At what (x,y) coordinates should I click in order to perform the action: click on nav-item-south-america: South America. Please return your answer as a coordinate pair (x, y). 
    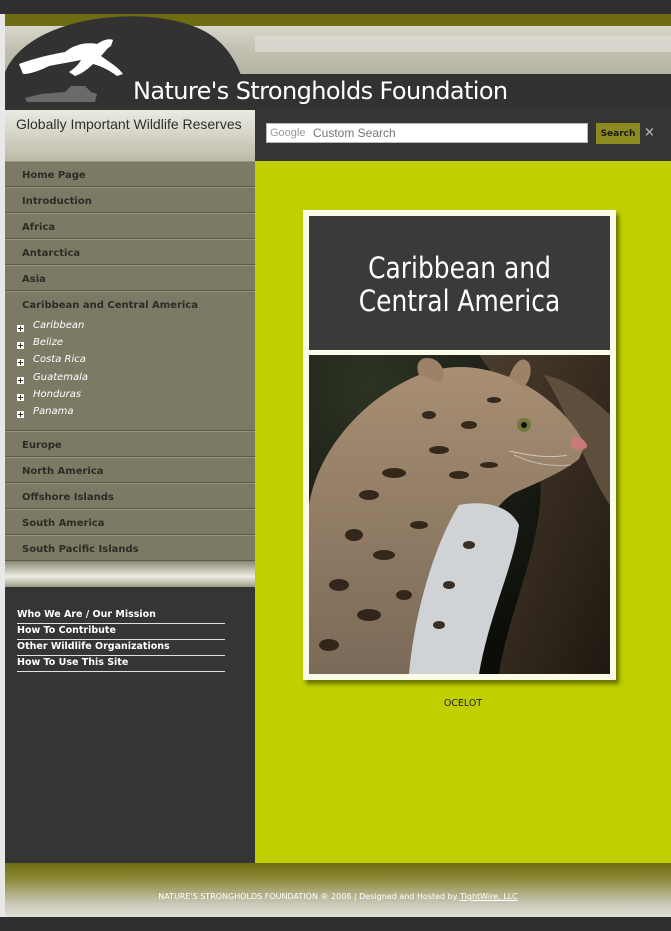
    Looking at the image, I should click on (130, 522).